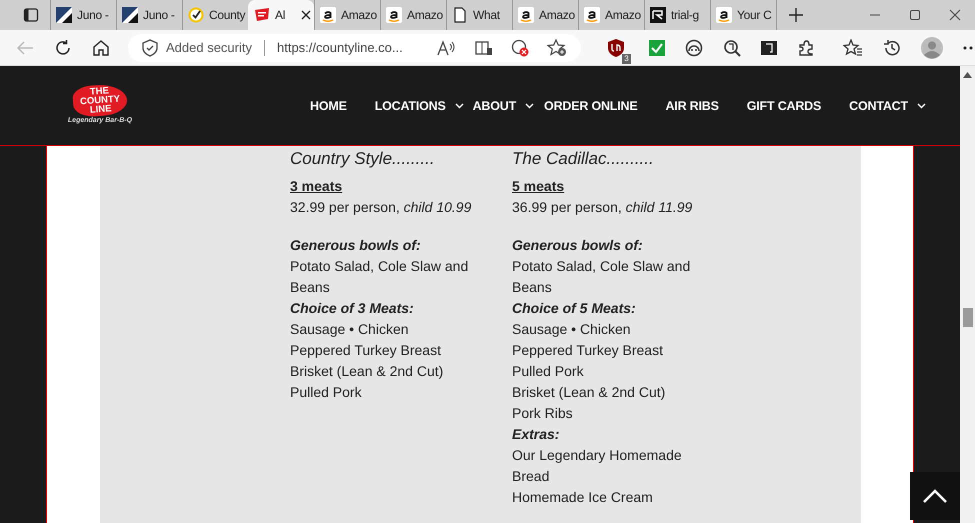 Image resolution: width=975 pixels, height=523 pixels. Describe the element at coordinates (100, 91) in the screenshot. I see `logo-text: THE` at that location.